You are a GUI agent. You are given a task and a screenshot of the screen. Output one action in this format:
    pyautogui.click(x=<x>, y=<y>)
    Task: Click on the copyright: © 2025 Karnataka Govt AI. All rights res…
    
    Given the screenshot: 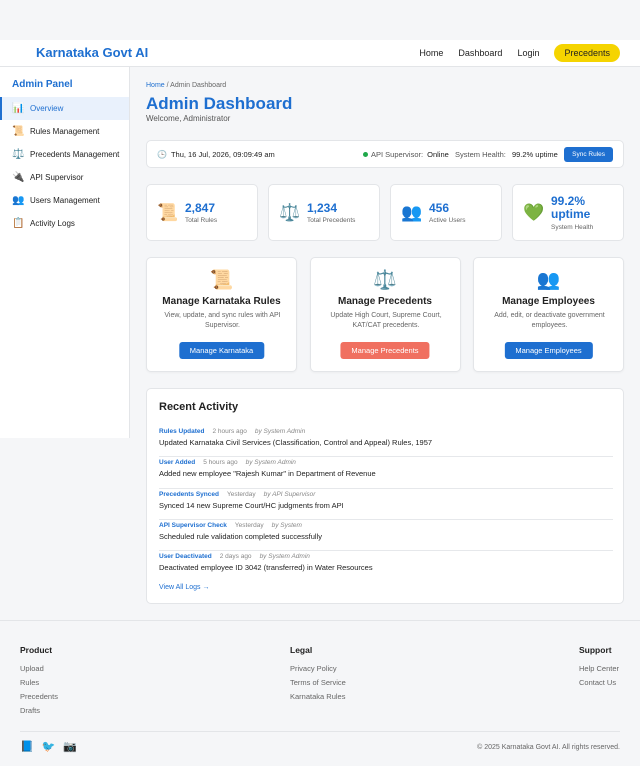 What is the action you would take?
    pyautogui.click(x=548, y=747)
    